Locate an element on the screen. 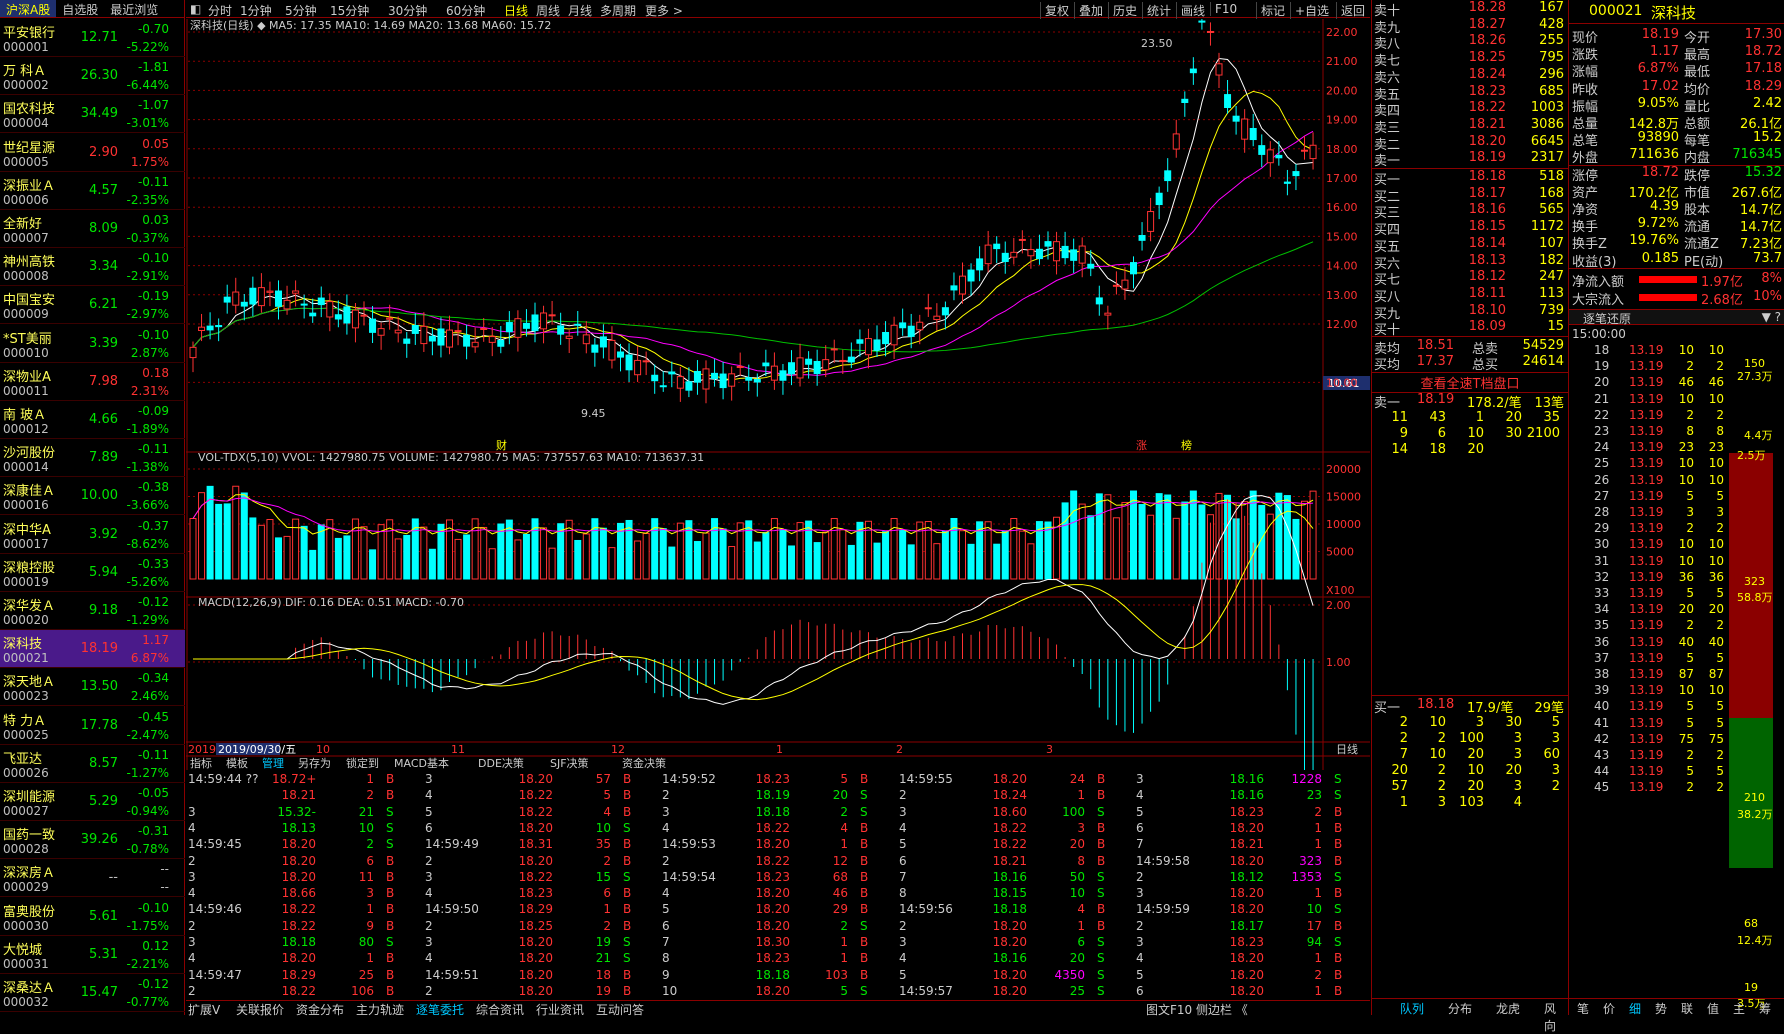 Image resolution: width=1784 pixels, height=1034 pixels. quote-label: 跌停 is located at coordinates (1697, 176).